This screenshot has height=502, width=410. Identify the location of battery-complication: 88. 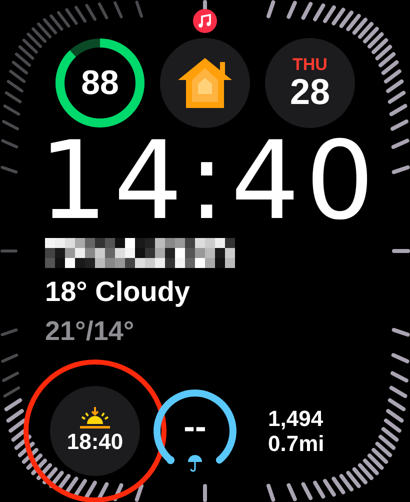
(100, 83).